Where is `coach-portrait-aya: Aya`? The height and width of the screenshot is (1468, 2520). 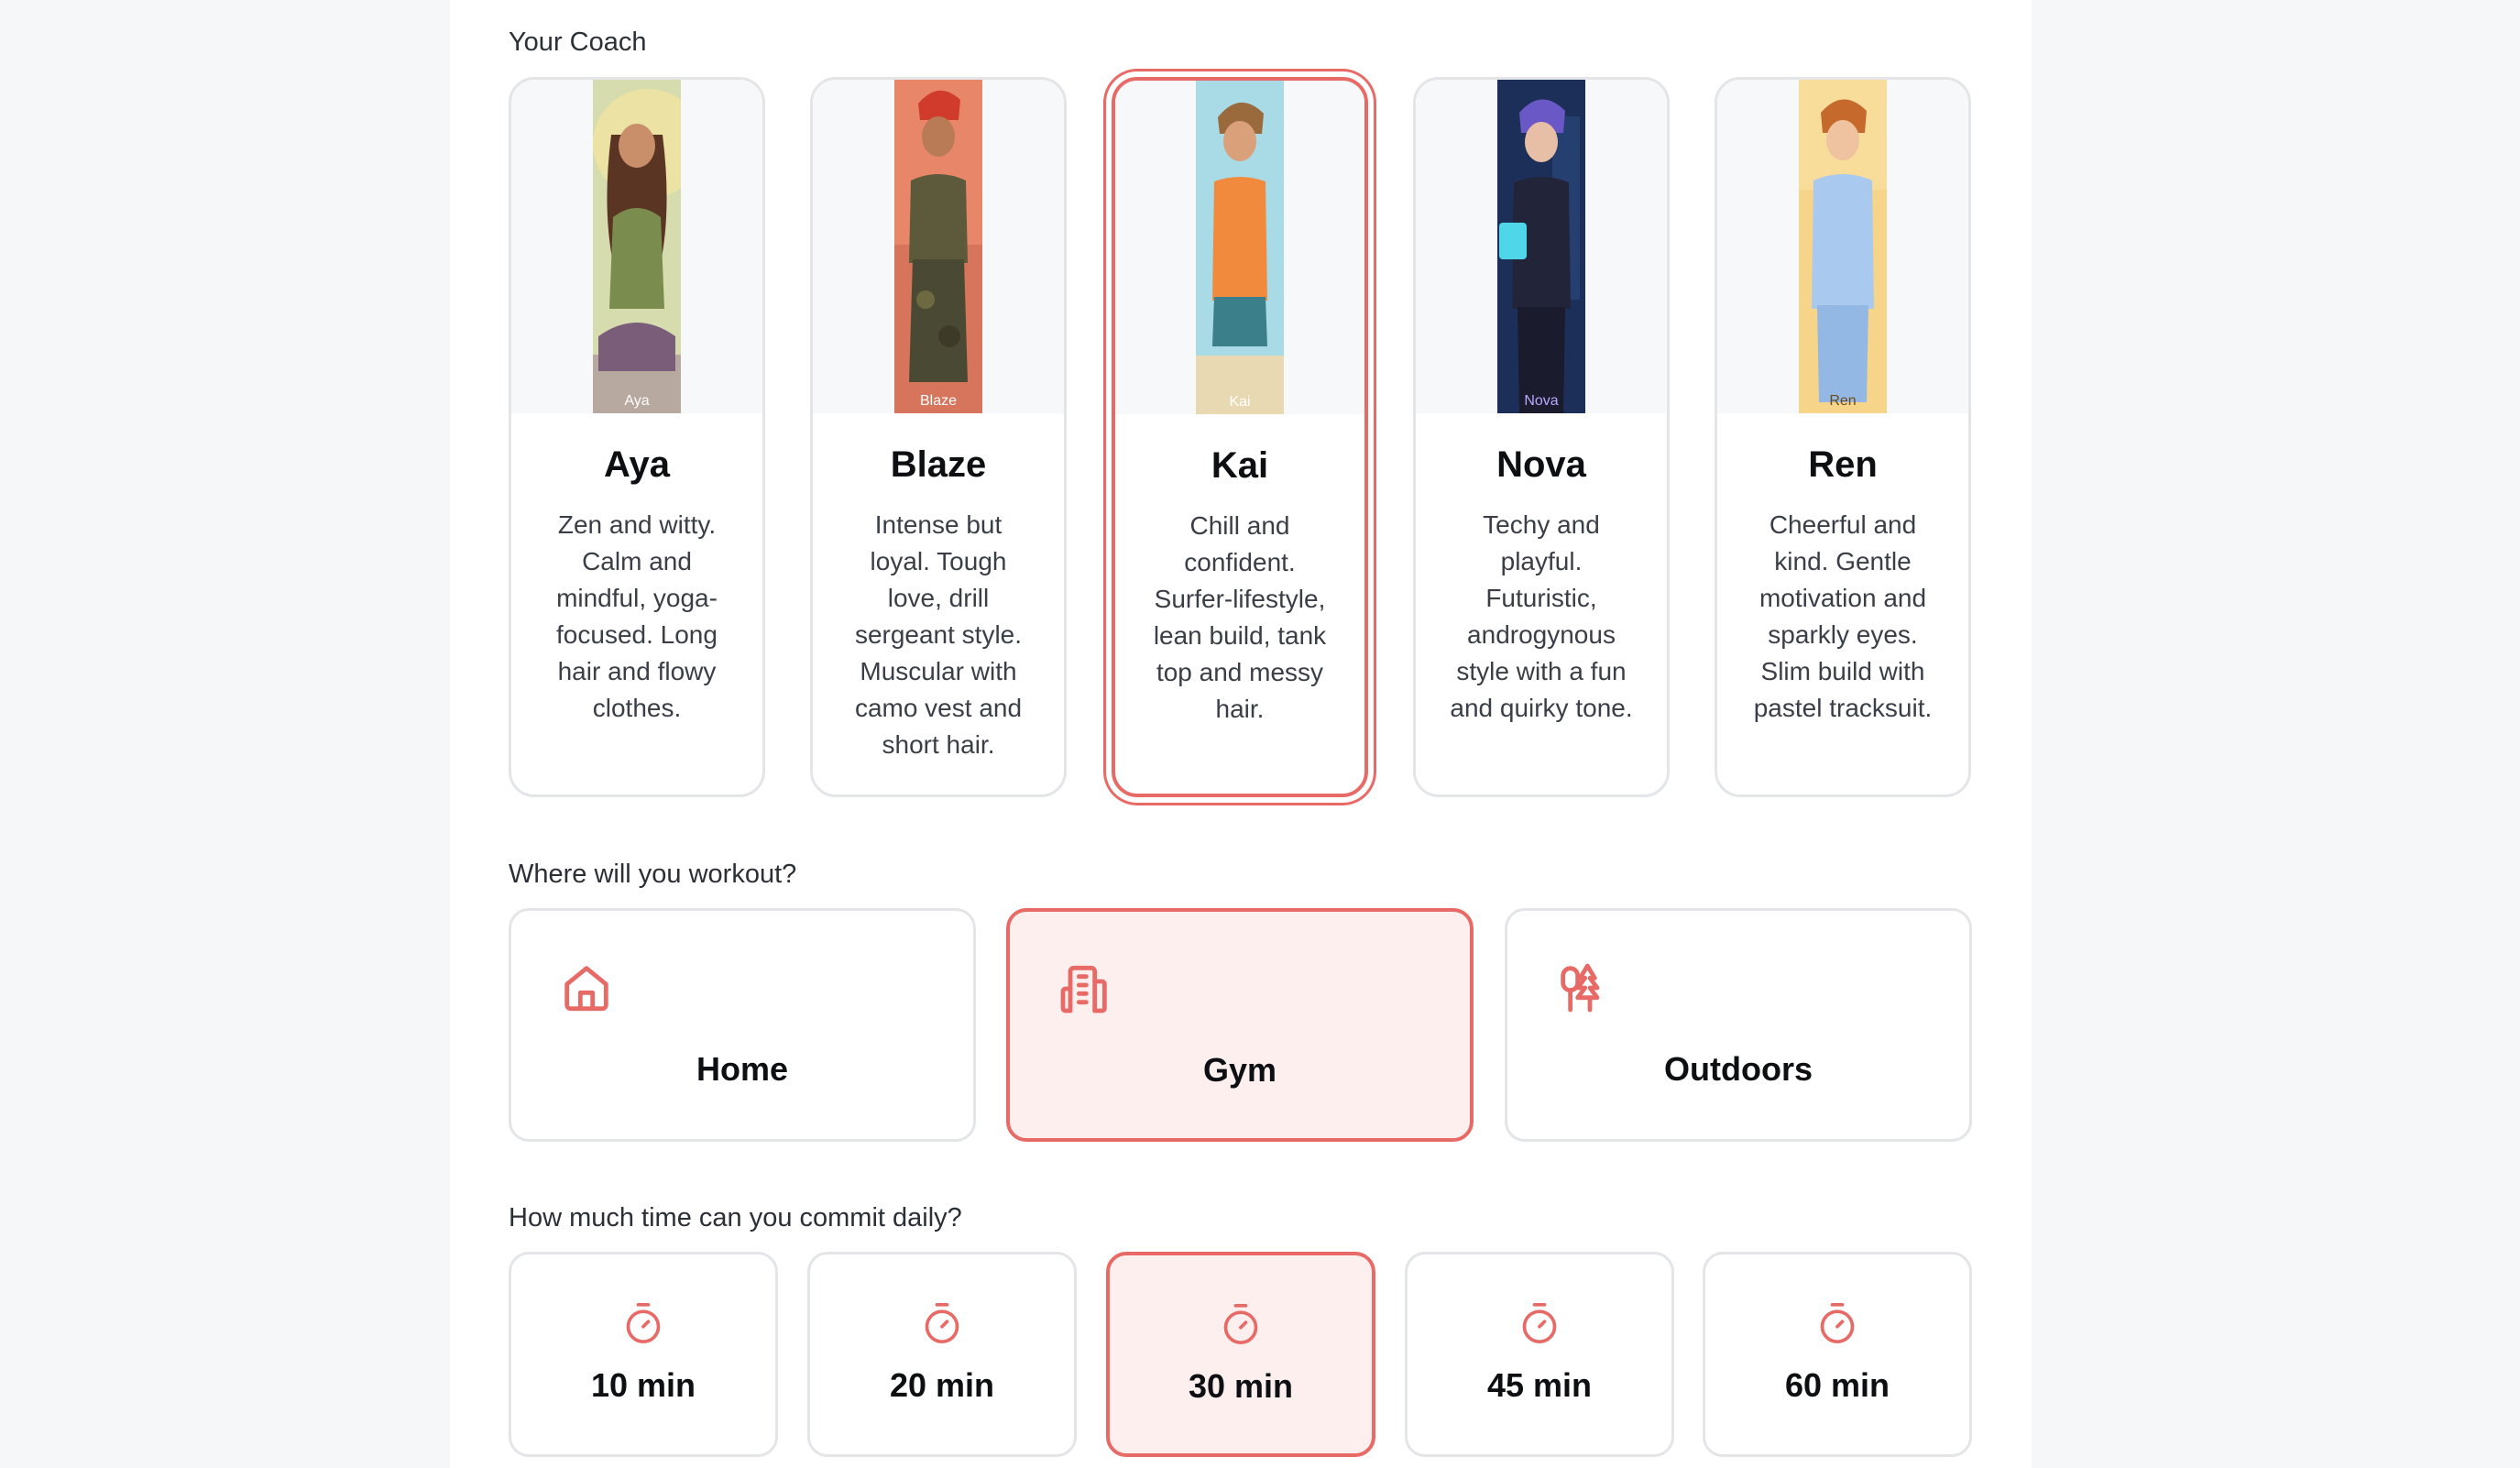 coach-portrait-aya: Aya is located at coordinates (637, 246).